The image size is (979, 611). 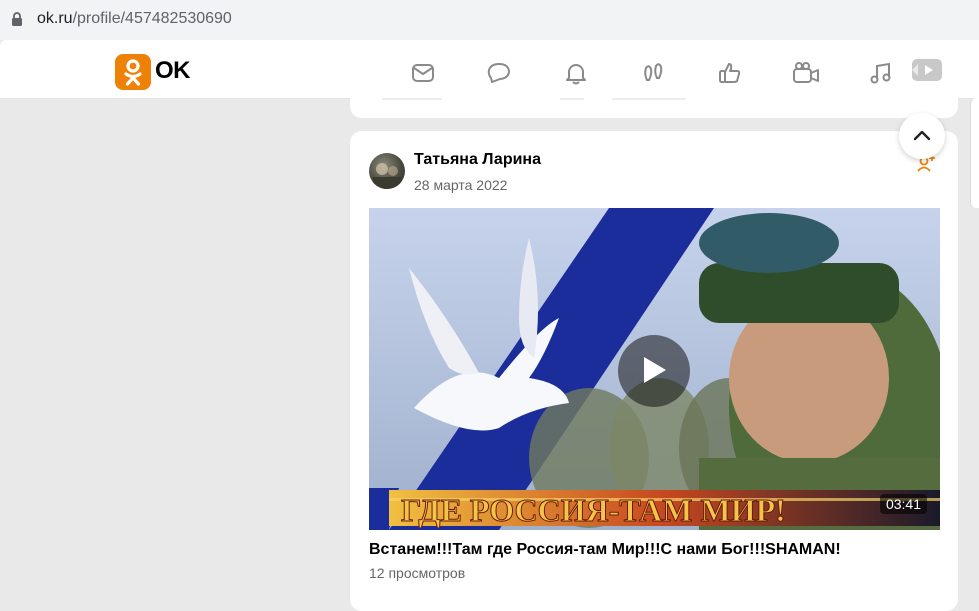 What do you see at coordinates (477, 160) in the screenshot?
I see `author-name: Татьяна Ларина` at bounding box center [477, 160].